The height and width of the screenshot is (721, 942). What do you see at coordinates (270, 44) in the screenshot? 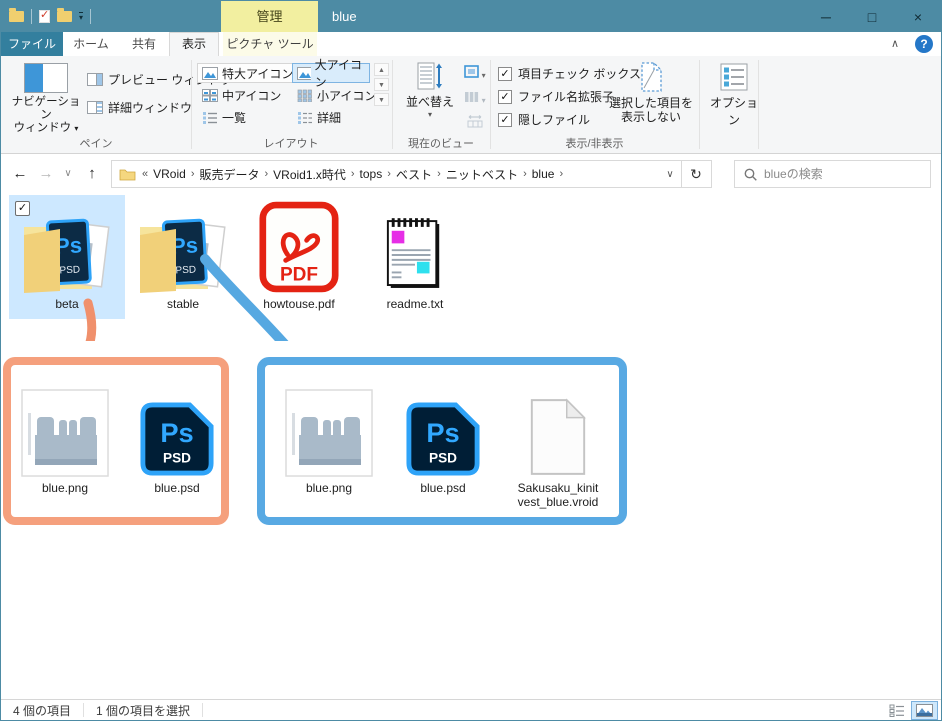
I see `tab-picture-tools: ピクチャ ツール` at bounding box center [270, 44].